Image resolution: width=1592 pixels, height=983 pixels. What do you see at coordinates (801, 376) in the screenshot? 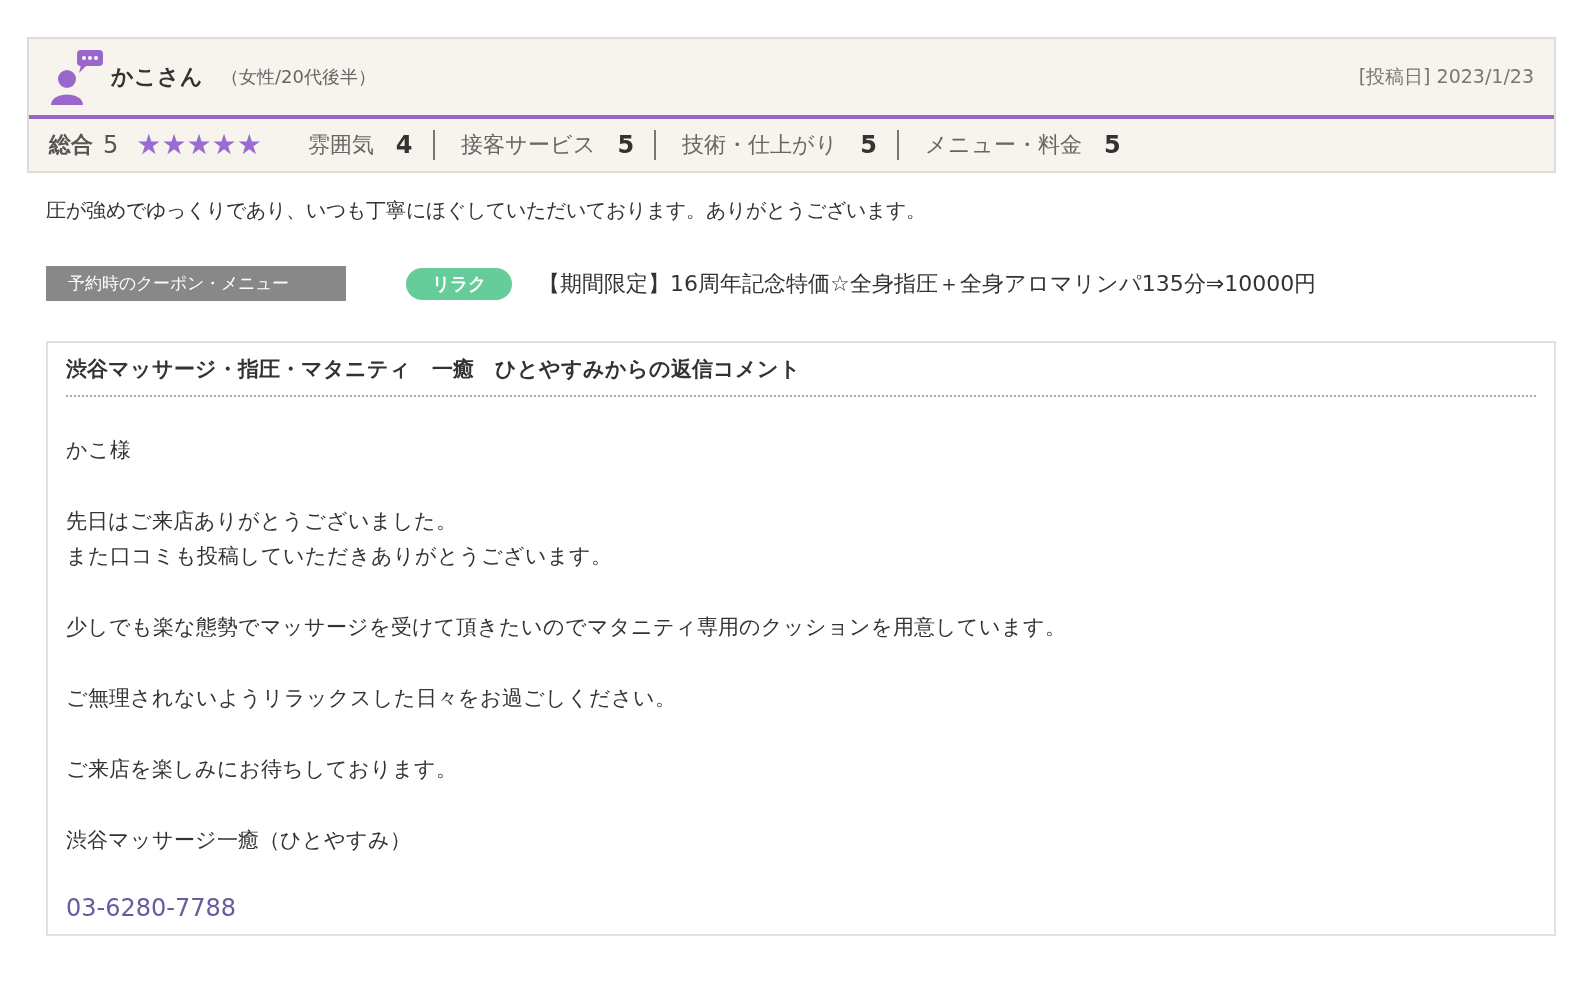
I see `reply-title: 渋谷マッサージ・指圧・マタニティ 一癒 ひとやすみからの返信コメント` at bounding box center [801, 376].